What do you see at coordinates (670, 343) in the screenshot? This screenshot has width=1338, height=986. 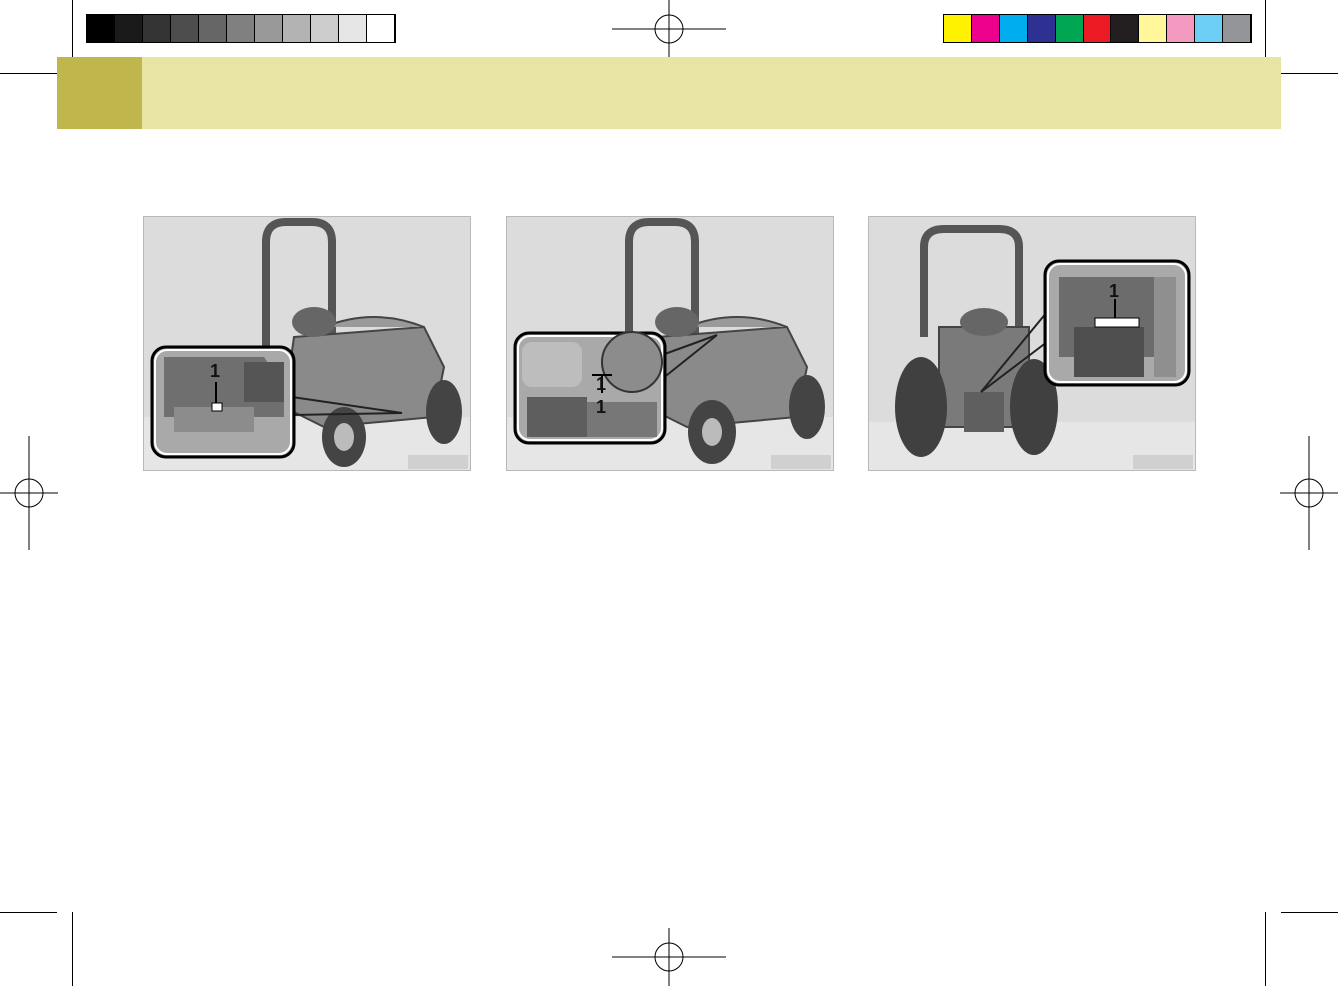 I see `figure-engine-view: 1 1` at bounding box center [670, 343].